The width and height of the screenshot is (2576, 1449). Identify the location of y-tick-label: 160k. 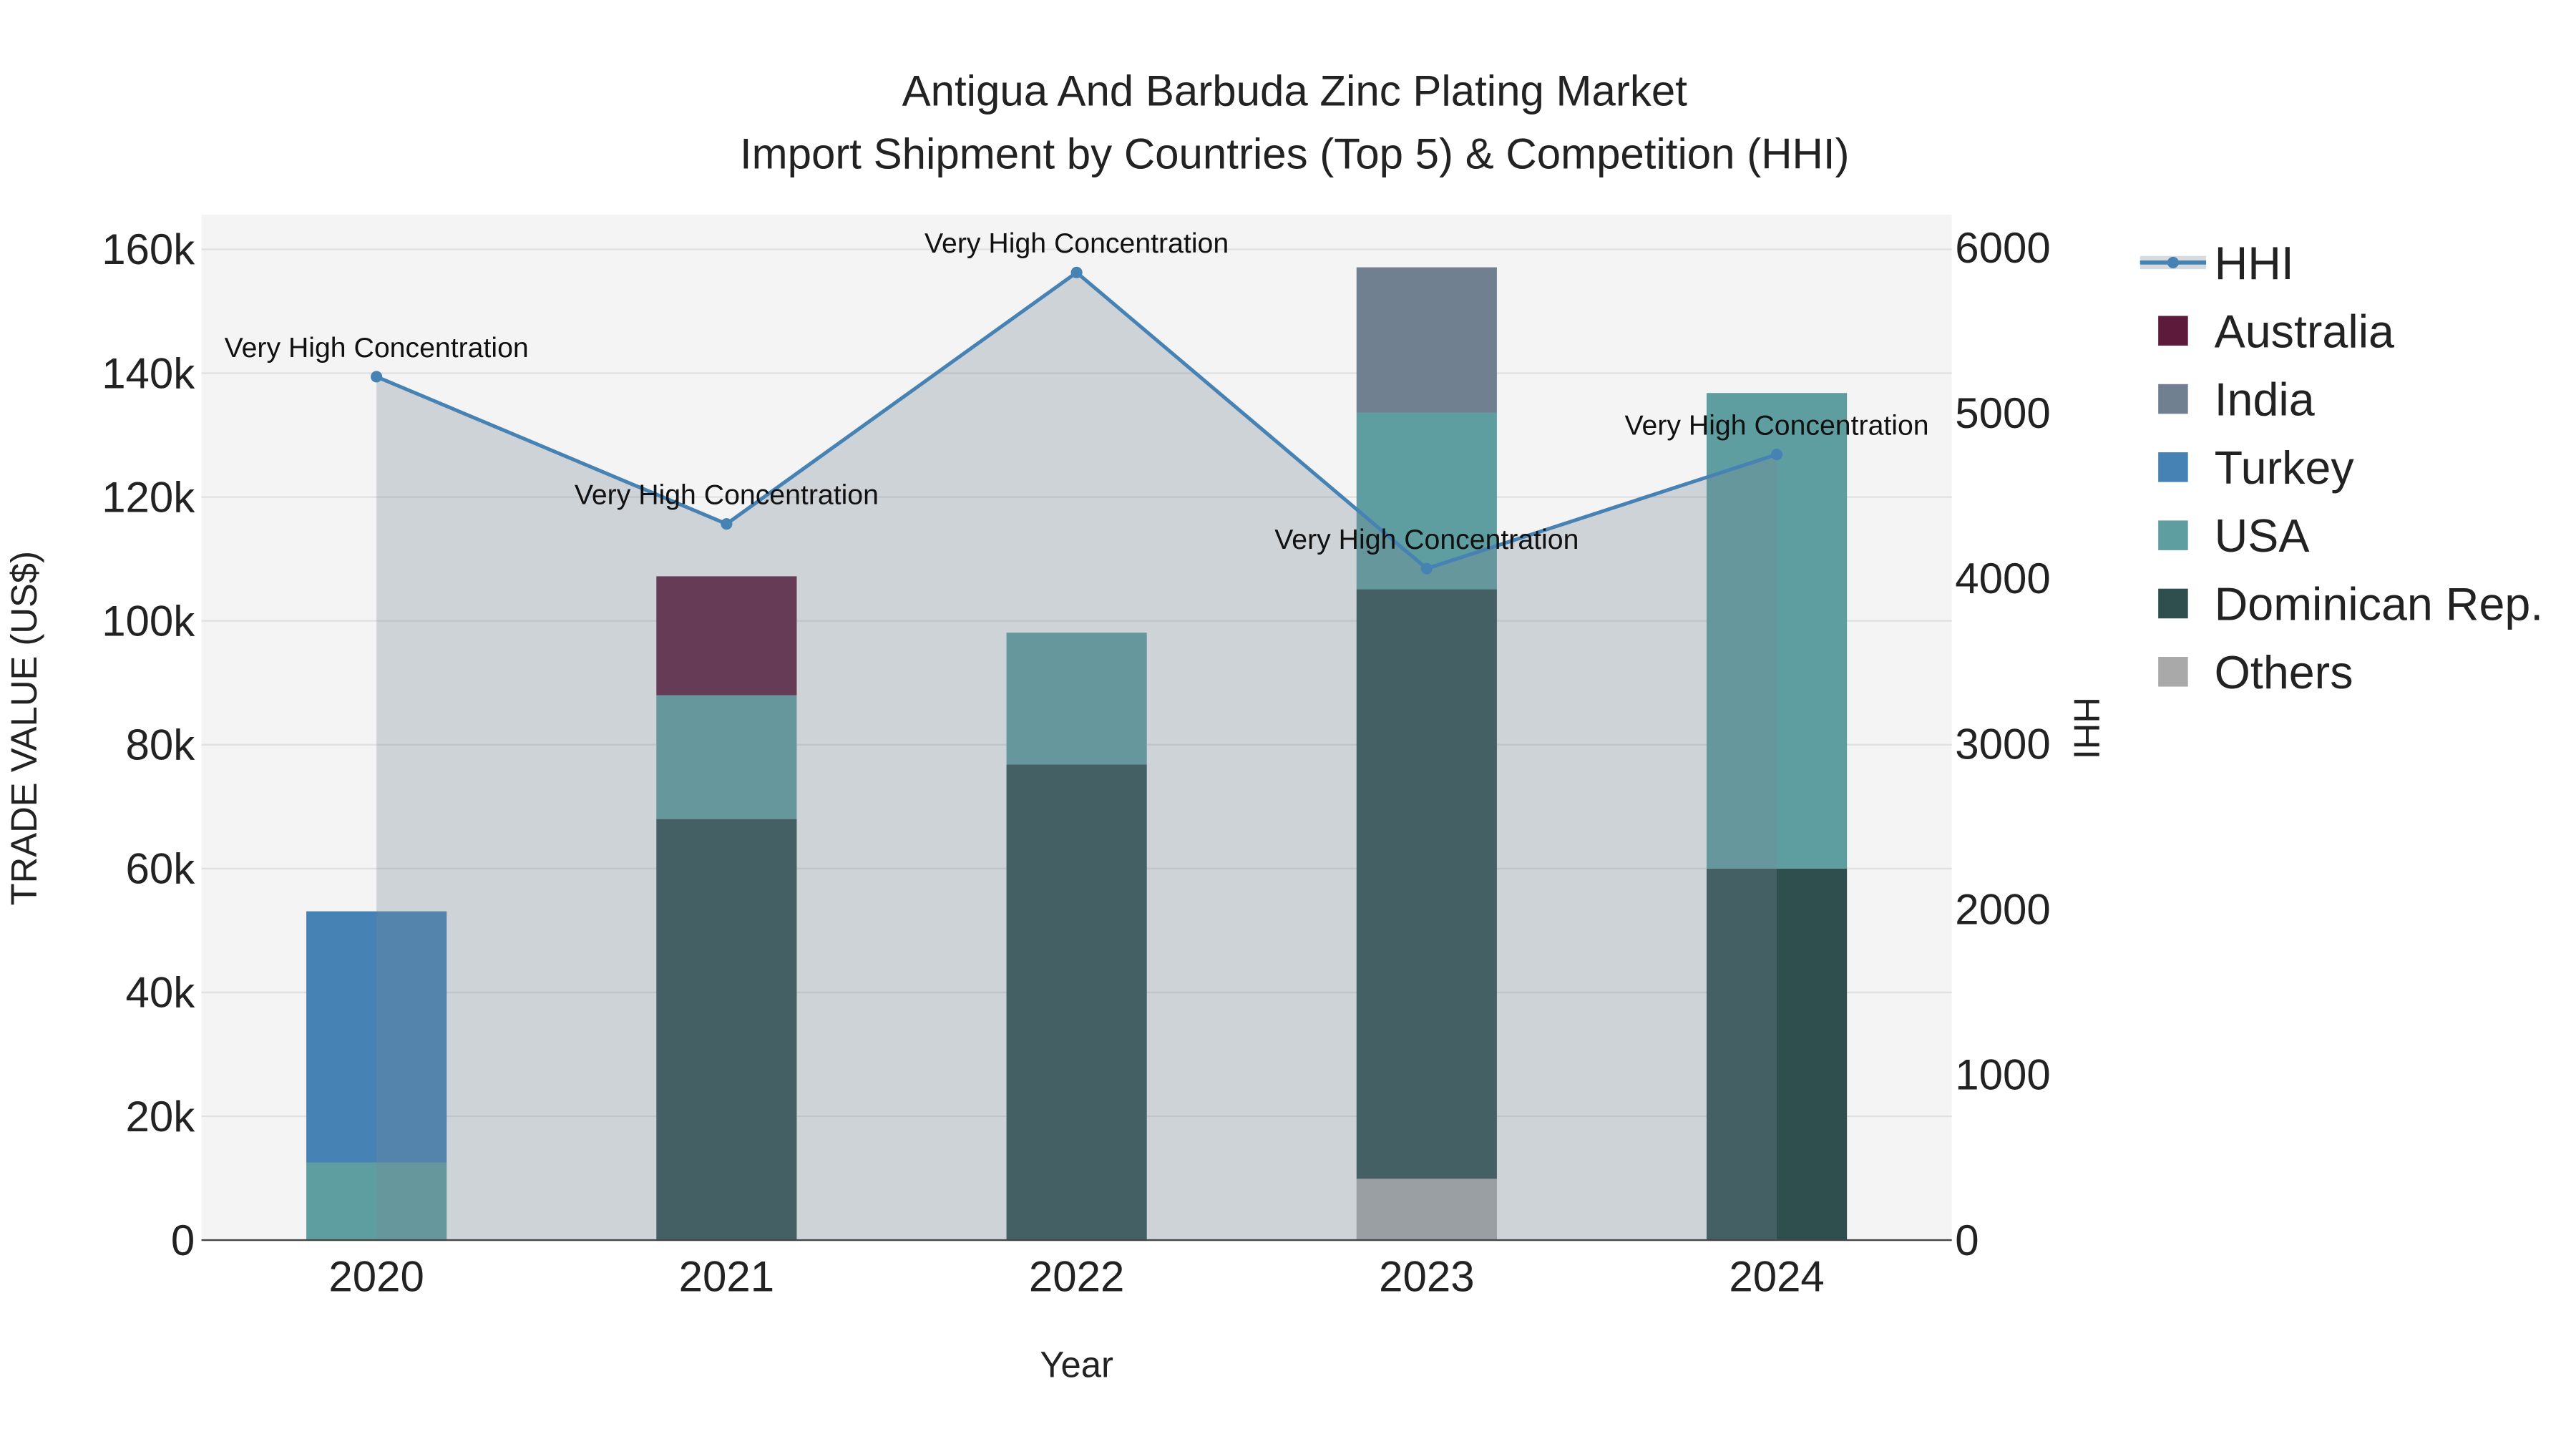
(148, 249).